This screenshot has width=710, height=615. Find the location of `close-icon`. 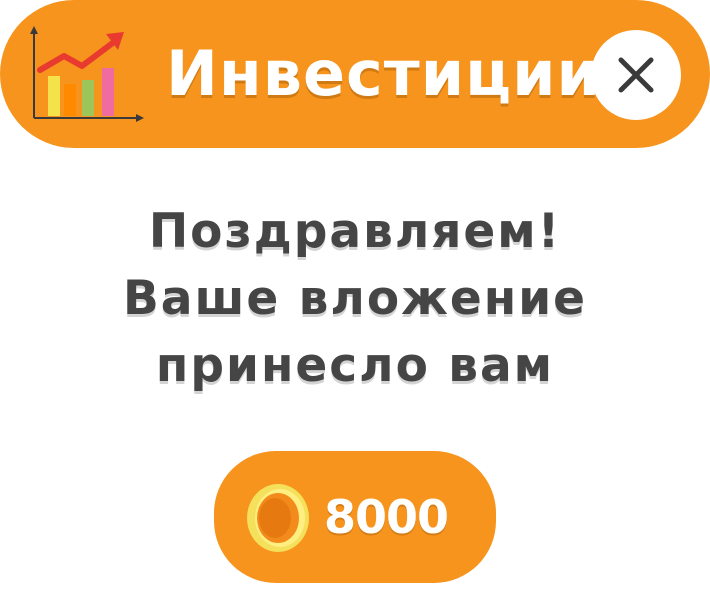

close-icon is located at coordinates (636, 75).